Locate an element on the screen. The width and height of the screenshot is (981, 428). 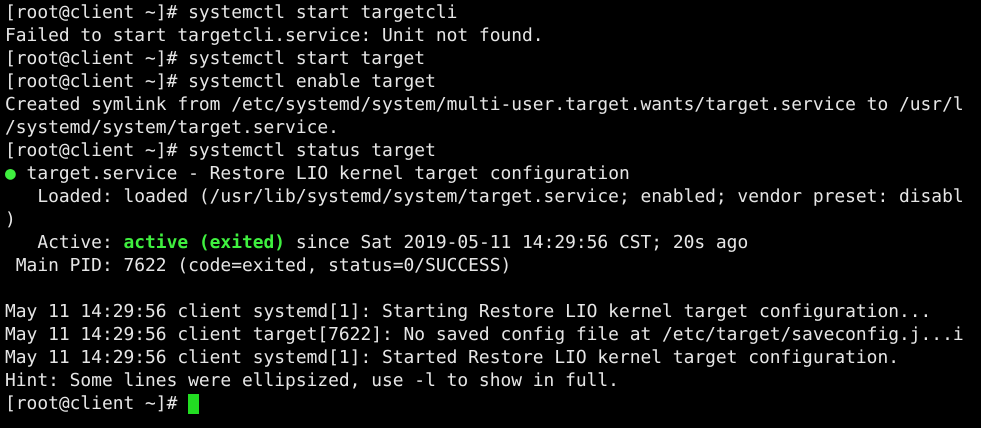
terminal-line: May 11 14:29:56 client target[7622]: No saved config file at /etc/target/saveconfig.j...i is located at coordinates (484, 334).